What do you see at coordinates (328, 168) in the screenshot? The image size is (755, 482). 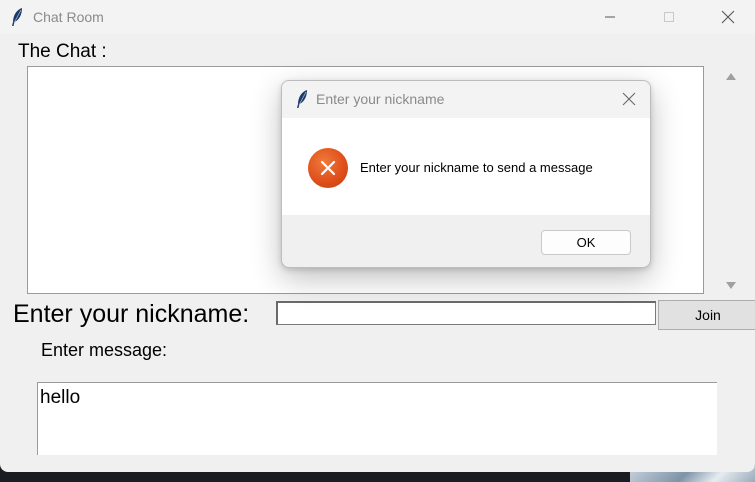 I see `error-icon` at bounding box center [328, 168].